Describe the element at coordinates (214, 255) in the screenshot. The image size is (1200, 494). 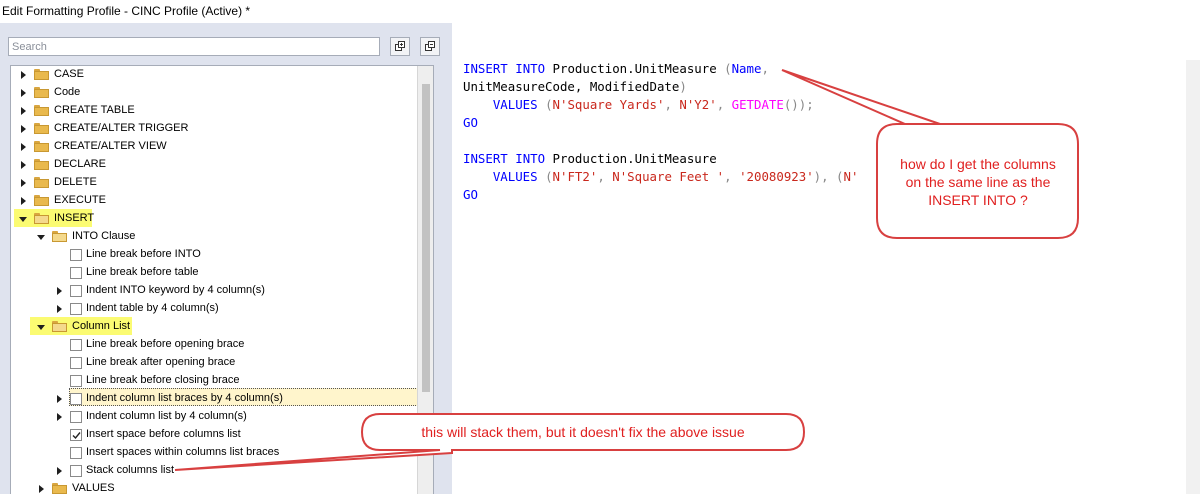
I see `option-line-break-before-into: Line break before INTO` at that location.